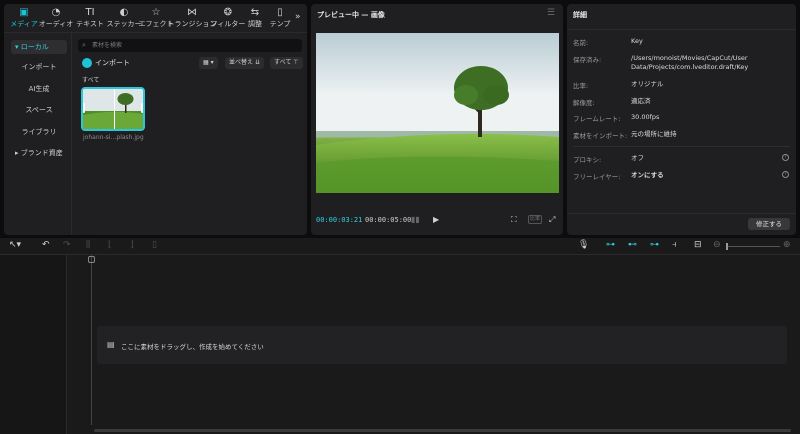 Image resolution: width=800 pixels, height=434 pixels. I want to click on play-icon: ▶, so click(436, 219).